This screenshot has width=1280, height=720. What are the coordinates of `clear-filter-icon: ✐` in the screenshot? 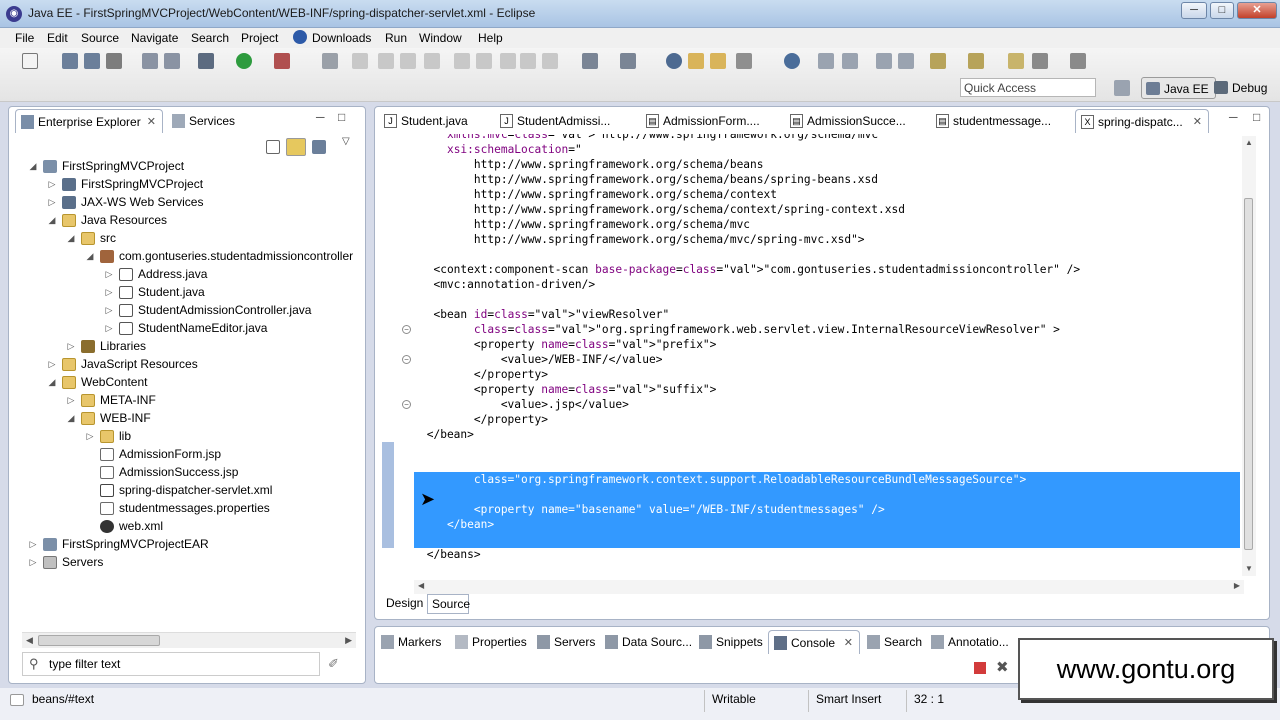 It's located at (333, 664).